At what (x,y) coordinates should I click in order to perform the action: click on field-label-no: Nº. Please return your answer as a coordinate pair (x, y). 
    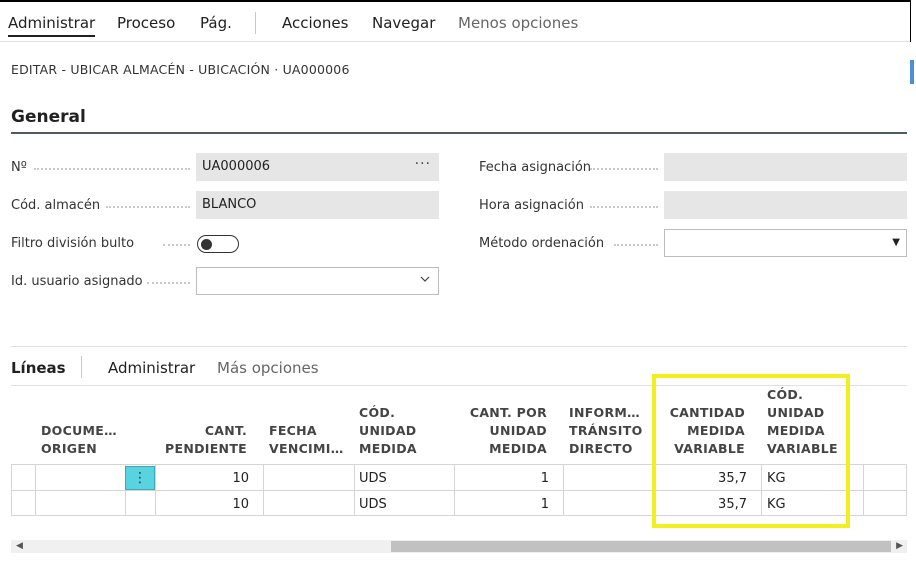
    Looking at the image, I should click on (19, 167).